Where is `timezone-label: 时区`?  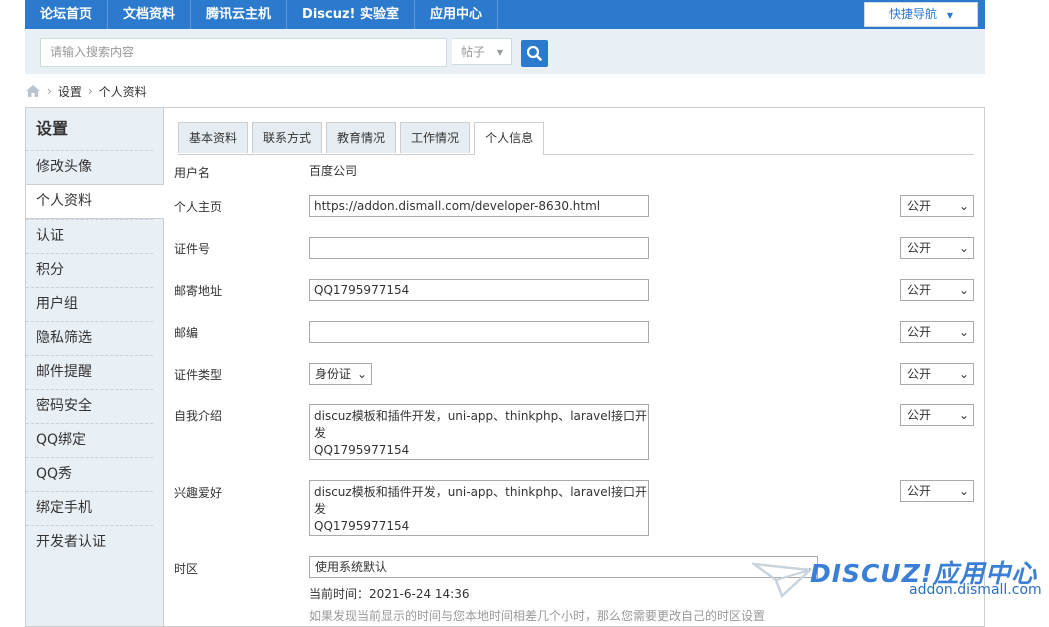 timezone-label: 时区 is located at coordinates (186, 569).